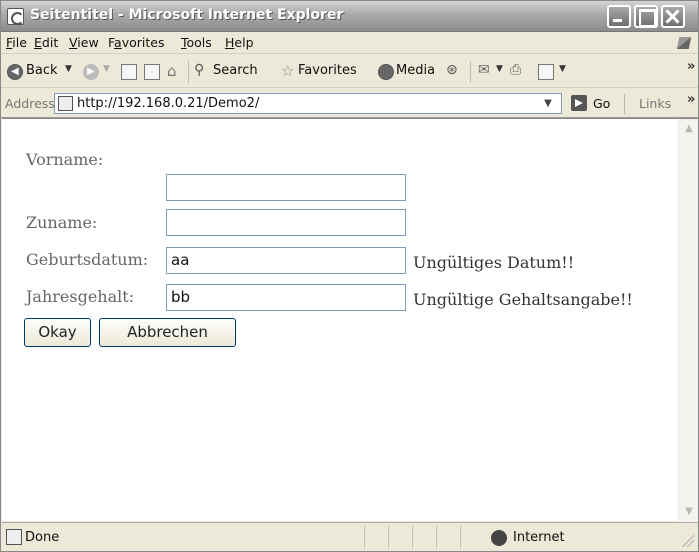 This screenshot has height=552, width=699. I want to click on vorname-input, so click(286, 187).